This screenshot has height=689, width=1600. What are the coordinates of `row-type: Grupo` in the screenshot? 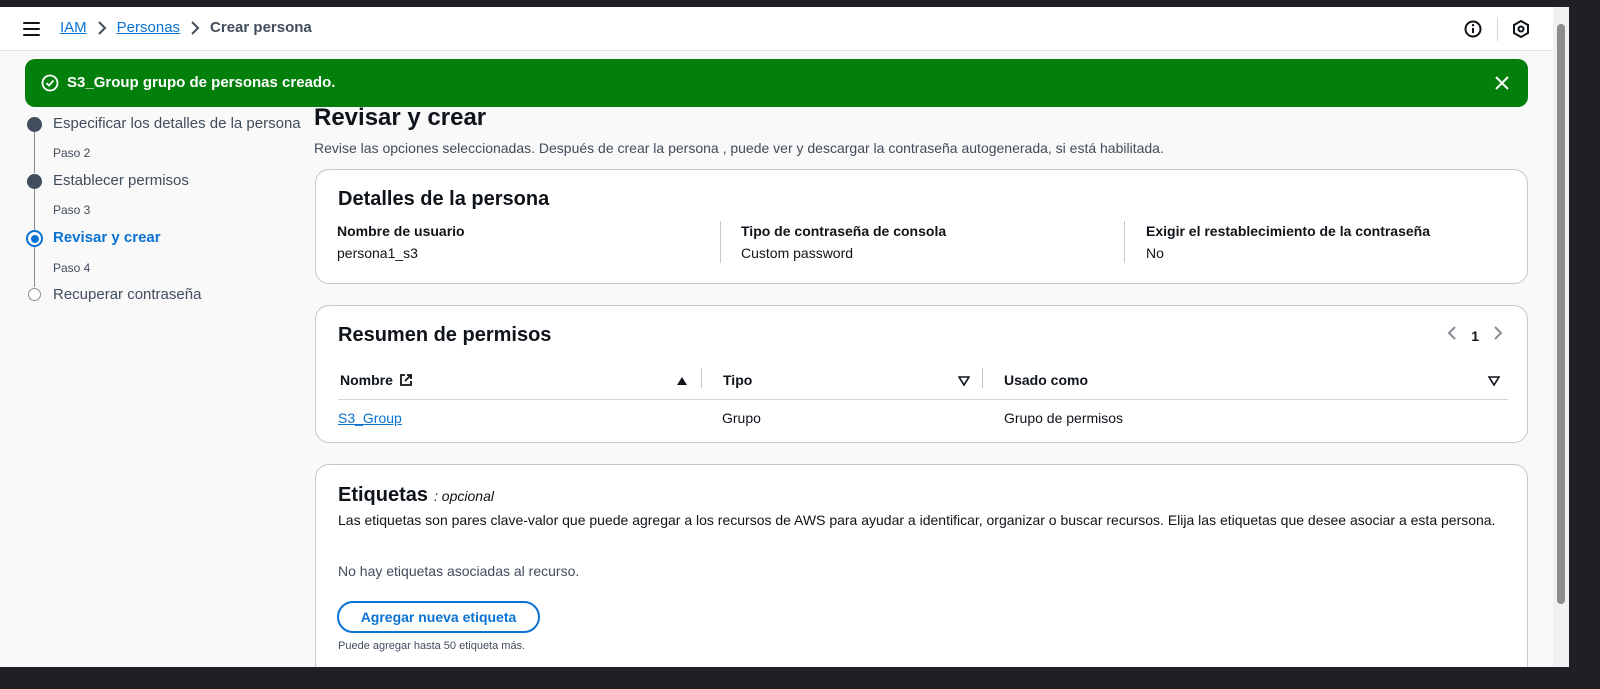 It's located at (741, 418).